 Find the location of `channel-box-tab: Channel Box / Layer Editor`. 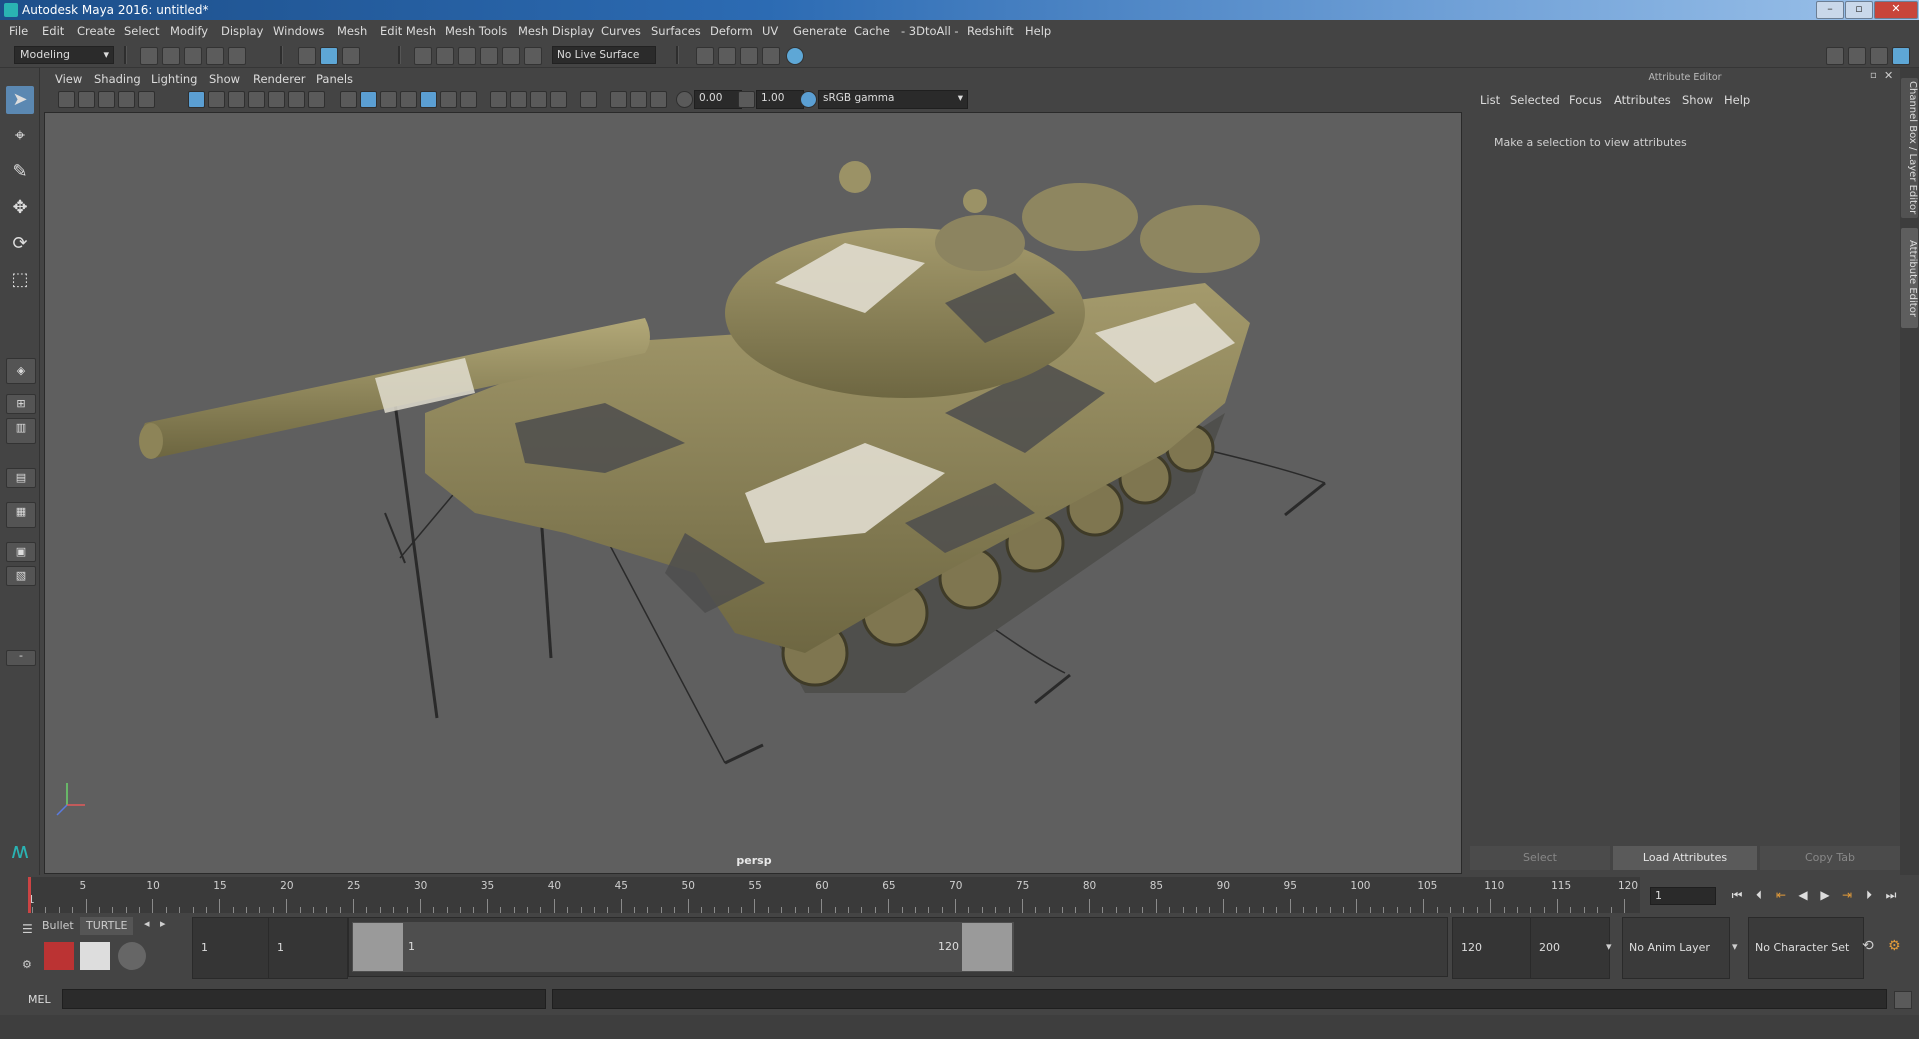

channel-box-tab: Channel Box / Layer Editor is located at coordinates (1909, 148).